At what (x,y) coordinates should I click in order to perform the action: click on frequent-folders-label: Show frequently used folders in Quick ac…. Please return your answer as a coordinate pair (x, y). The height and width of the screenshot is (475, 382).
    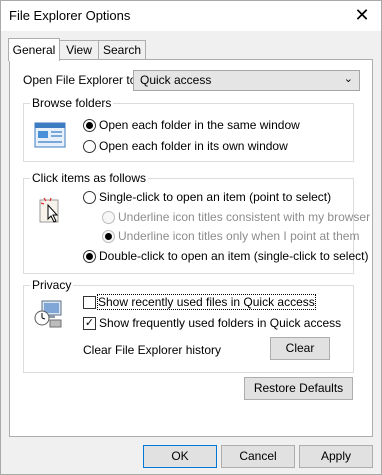
    Looking at the image, I should click on (220, 323).